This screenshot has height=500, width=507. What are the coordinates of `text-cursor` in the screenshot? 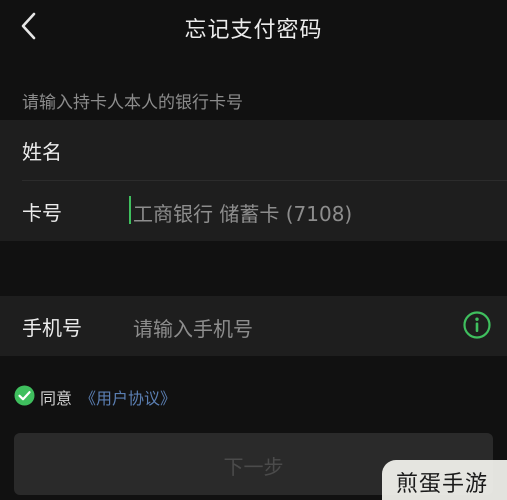 It's located at (130, 210).